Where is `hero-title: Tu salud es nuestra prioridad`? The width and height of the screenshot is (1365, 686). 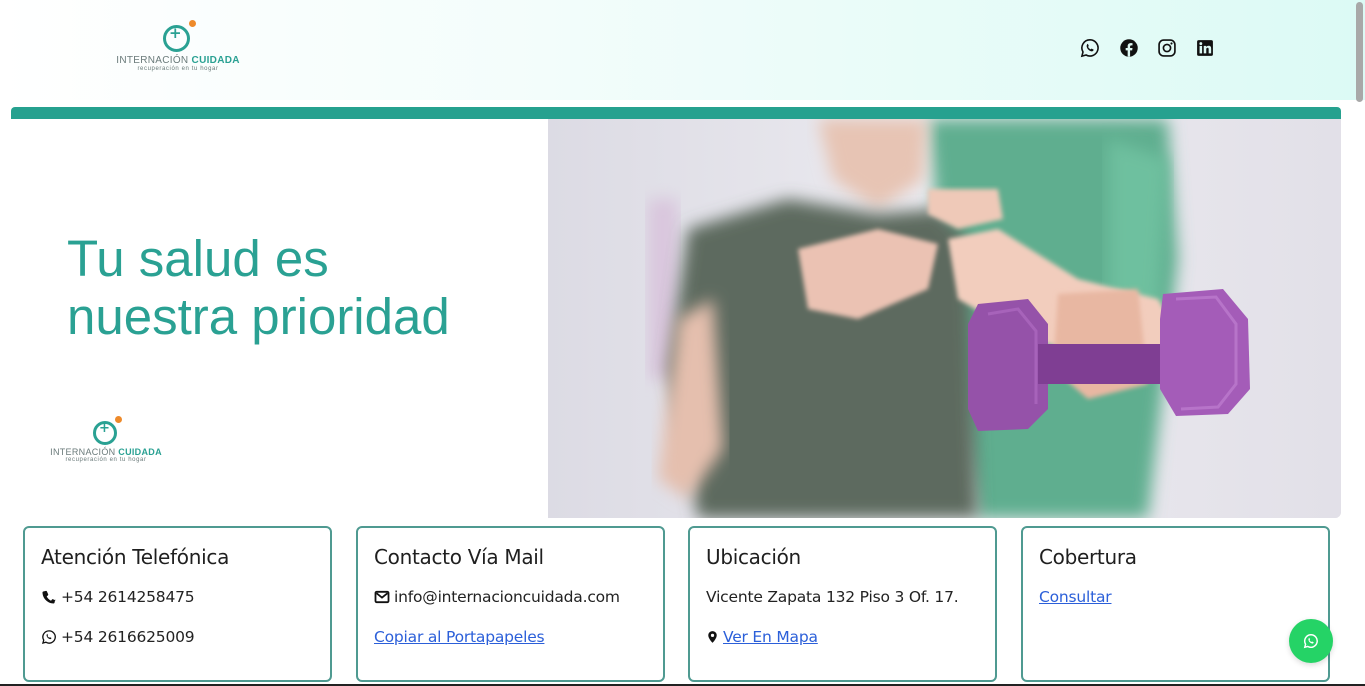 hero-title: Tu salud es nuestra prioridad is located at coordinates (258, 287).